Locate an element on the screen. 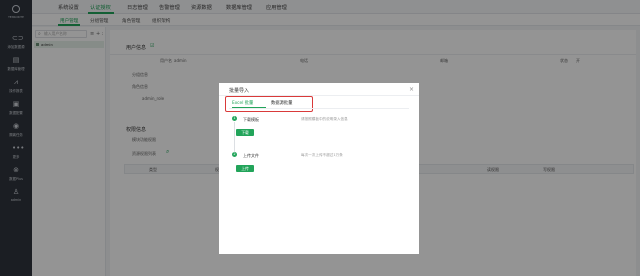 This screenshot has height=276, width=640. close-icon: × is located at coordinates (411, 89).